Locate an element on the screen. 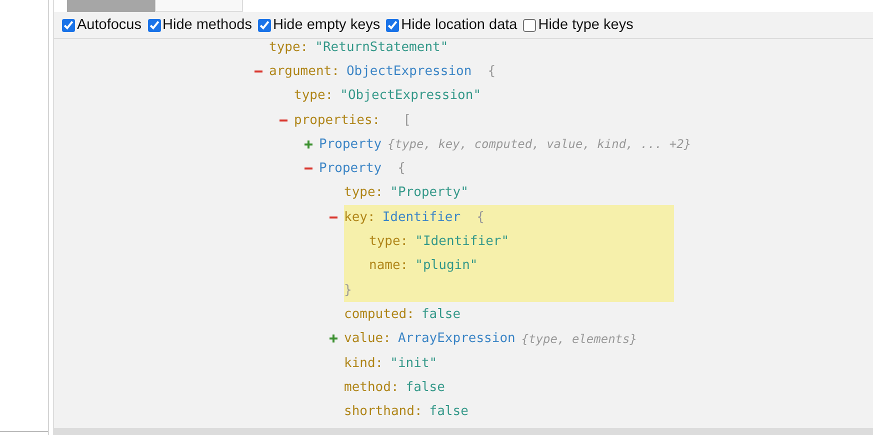 Image resolution: width=873 pixels, height=435 pixels. property-value: "ReturnStatement" is located at coordinates (381, 47).